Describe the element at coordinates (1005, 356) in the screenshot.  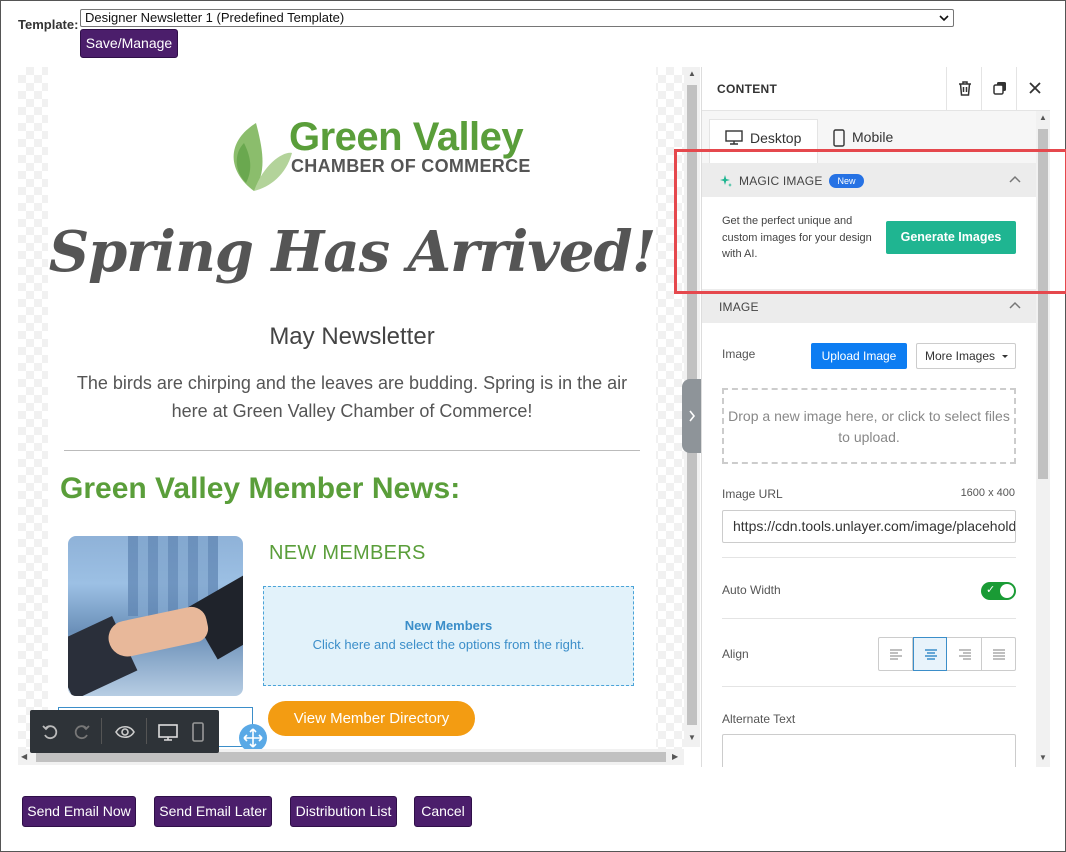
I see `caret-down-icon` at that location.